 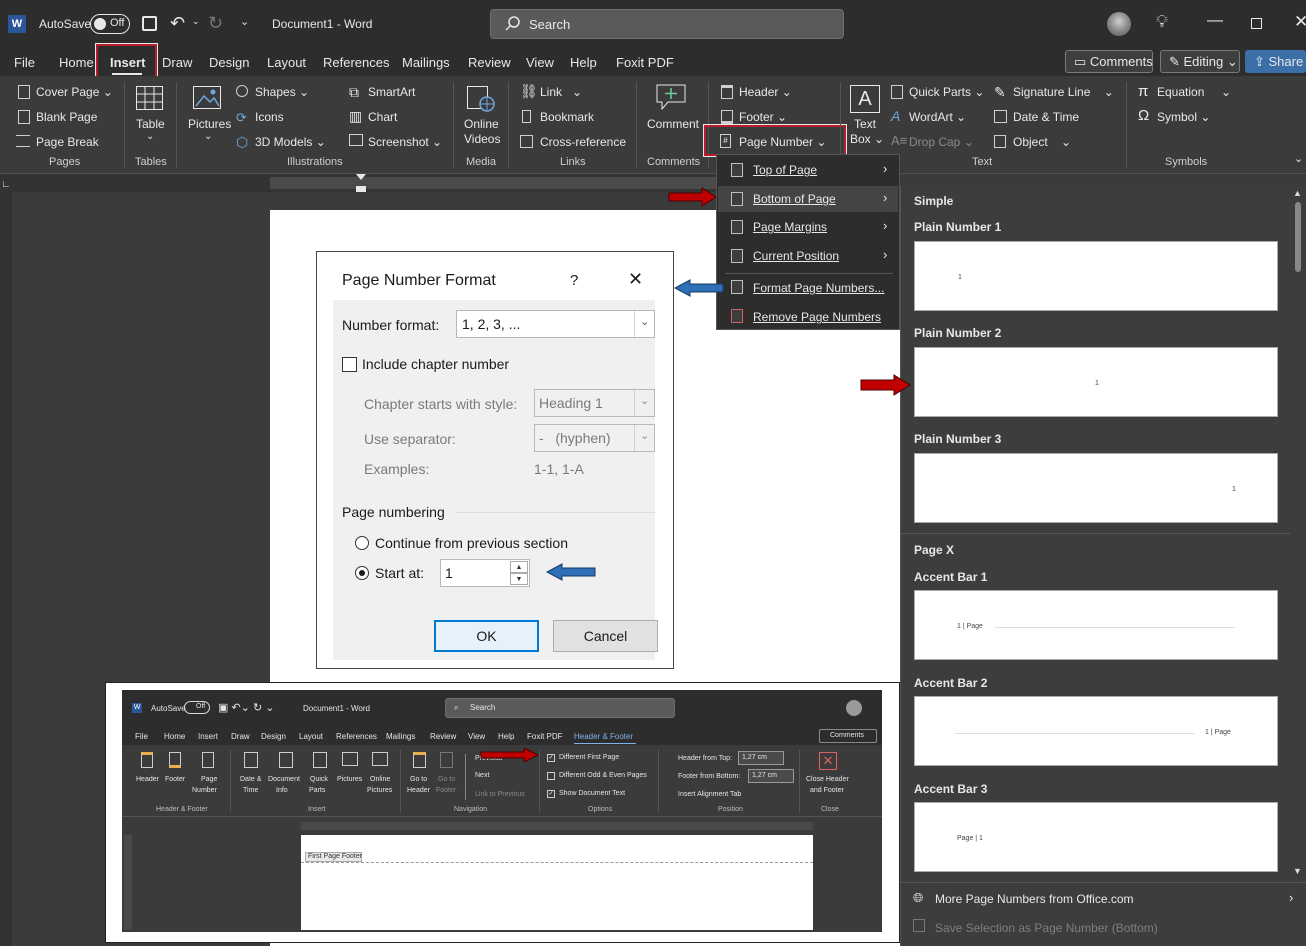 I want to click on tab-layout: Layout, so click(x=286, y=62).